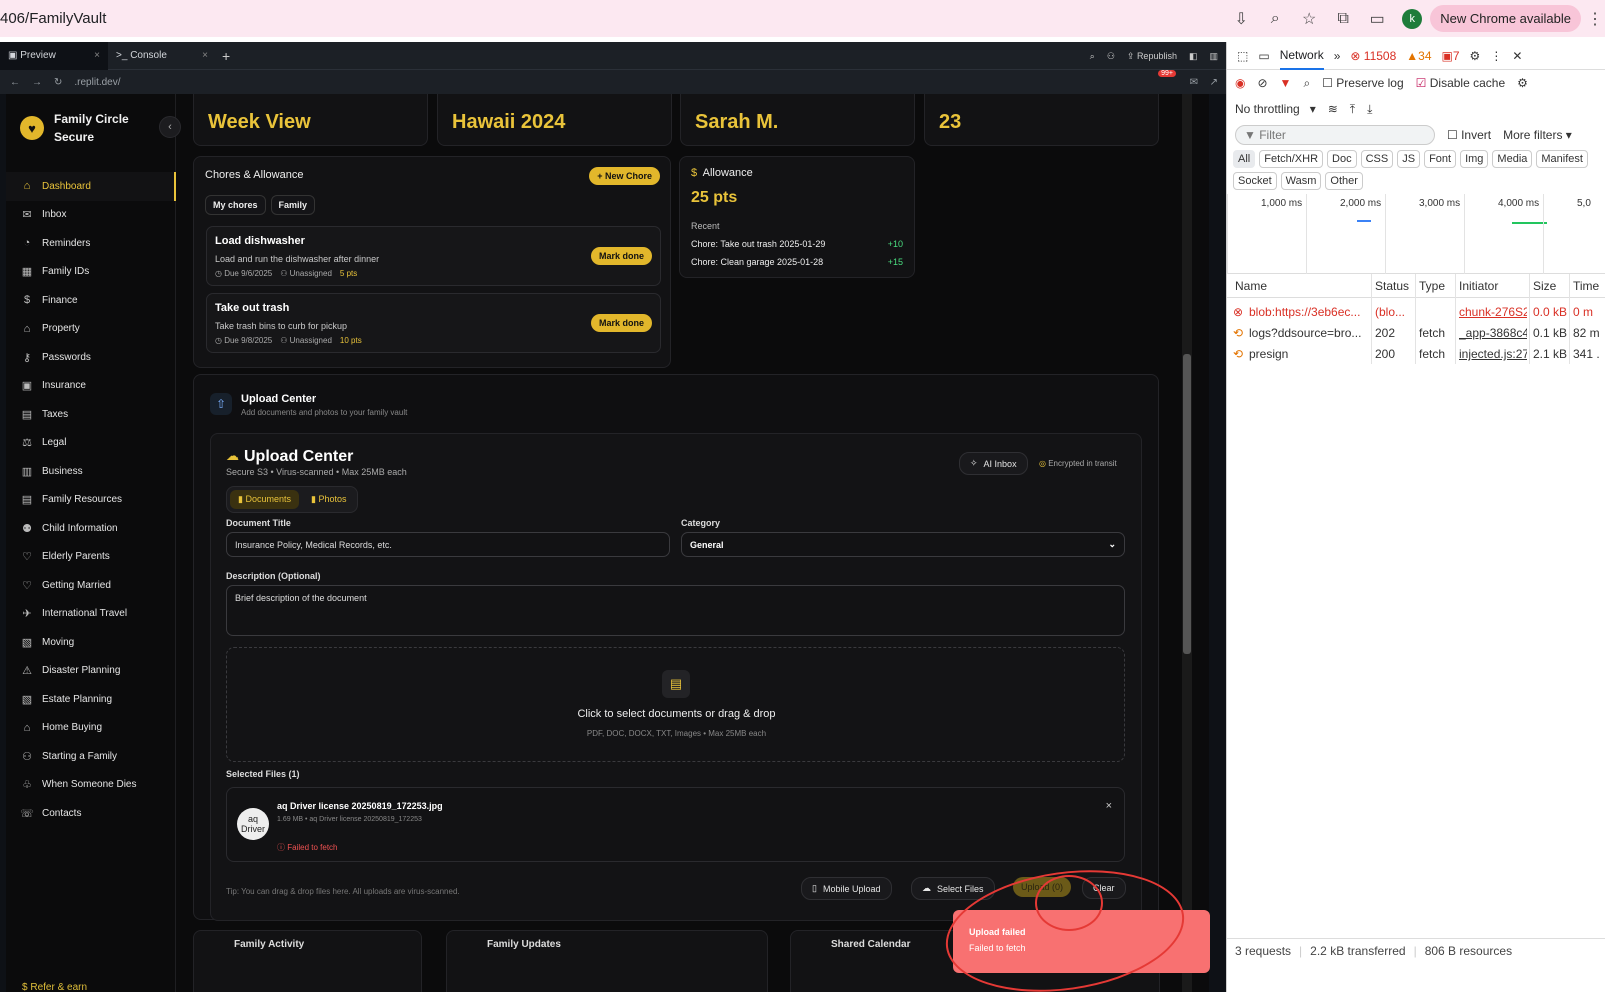 The height and width of the screenshot is (1006, 1605). I want to click on export-icon: ⤓, so click(1369, 109).